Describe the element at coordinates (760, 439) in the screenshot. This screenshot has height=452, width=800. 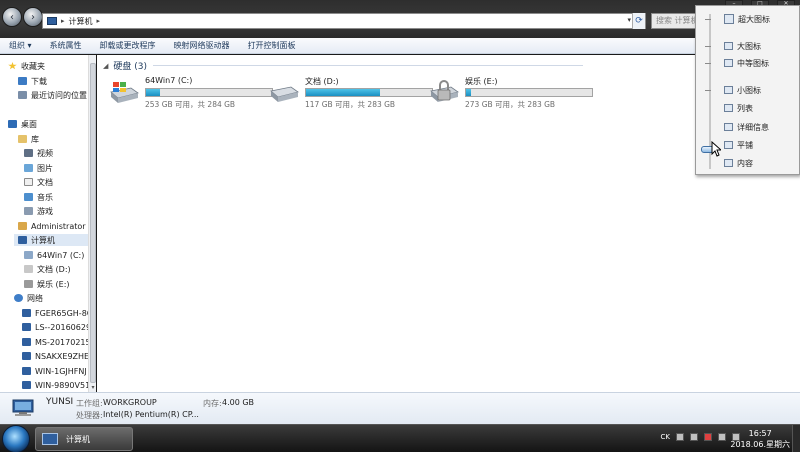
I see `clock: 16:57 2018.06.星期六` at that location.